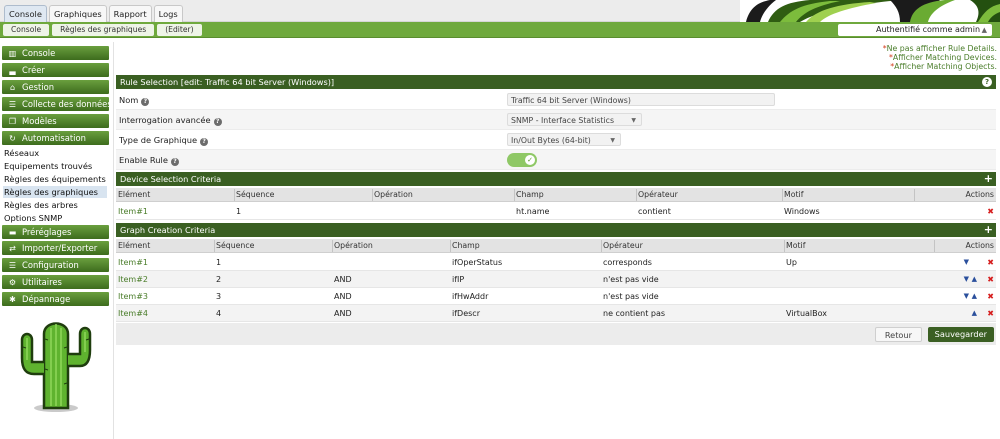 This screenshot has width=1000, height=439. Describe the element at coordinates (133, 279) in the screenshot. I see `item-link: Item#2` at that location.